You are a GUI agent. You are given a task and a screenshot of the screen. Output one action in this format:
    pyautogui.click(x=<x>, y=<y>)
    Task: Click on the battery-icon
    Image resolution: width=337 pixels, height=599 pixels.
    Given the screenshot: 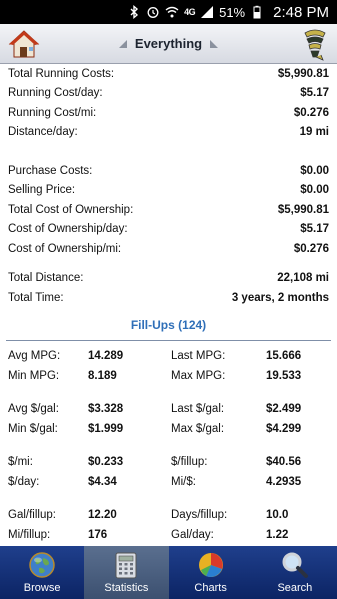 What is the action you would take?
    pyautogui.click(x=257, y=12)
    